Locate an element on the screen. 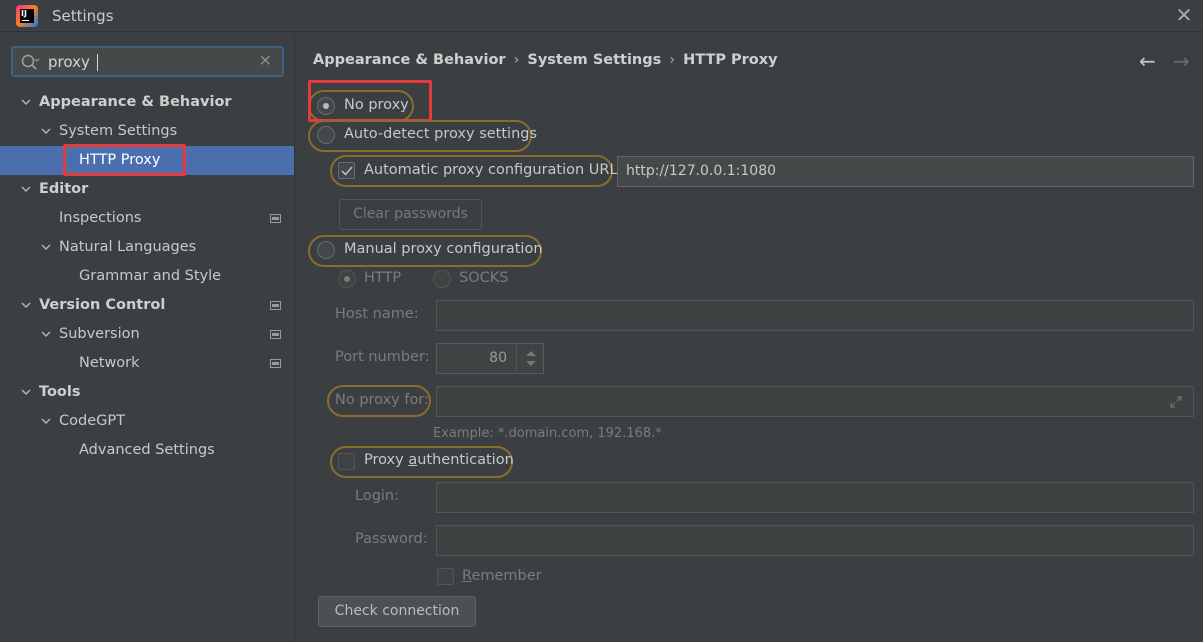 The height and width of the screenshot is (642, 1203). socks-label: SOCKS is located at coordinates (484, 278).